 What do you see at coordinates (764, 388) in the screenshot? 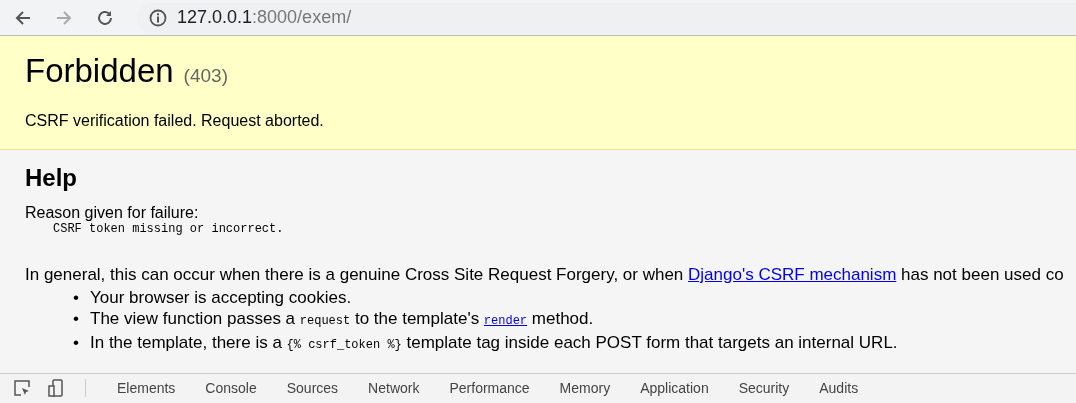
I see `devtools-tab: Security` at bounding box center [764, 388].